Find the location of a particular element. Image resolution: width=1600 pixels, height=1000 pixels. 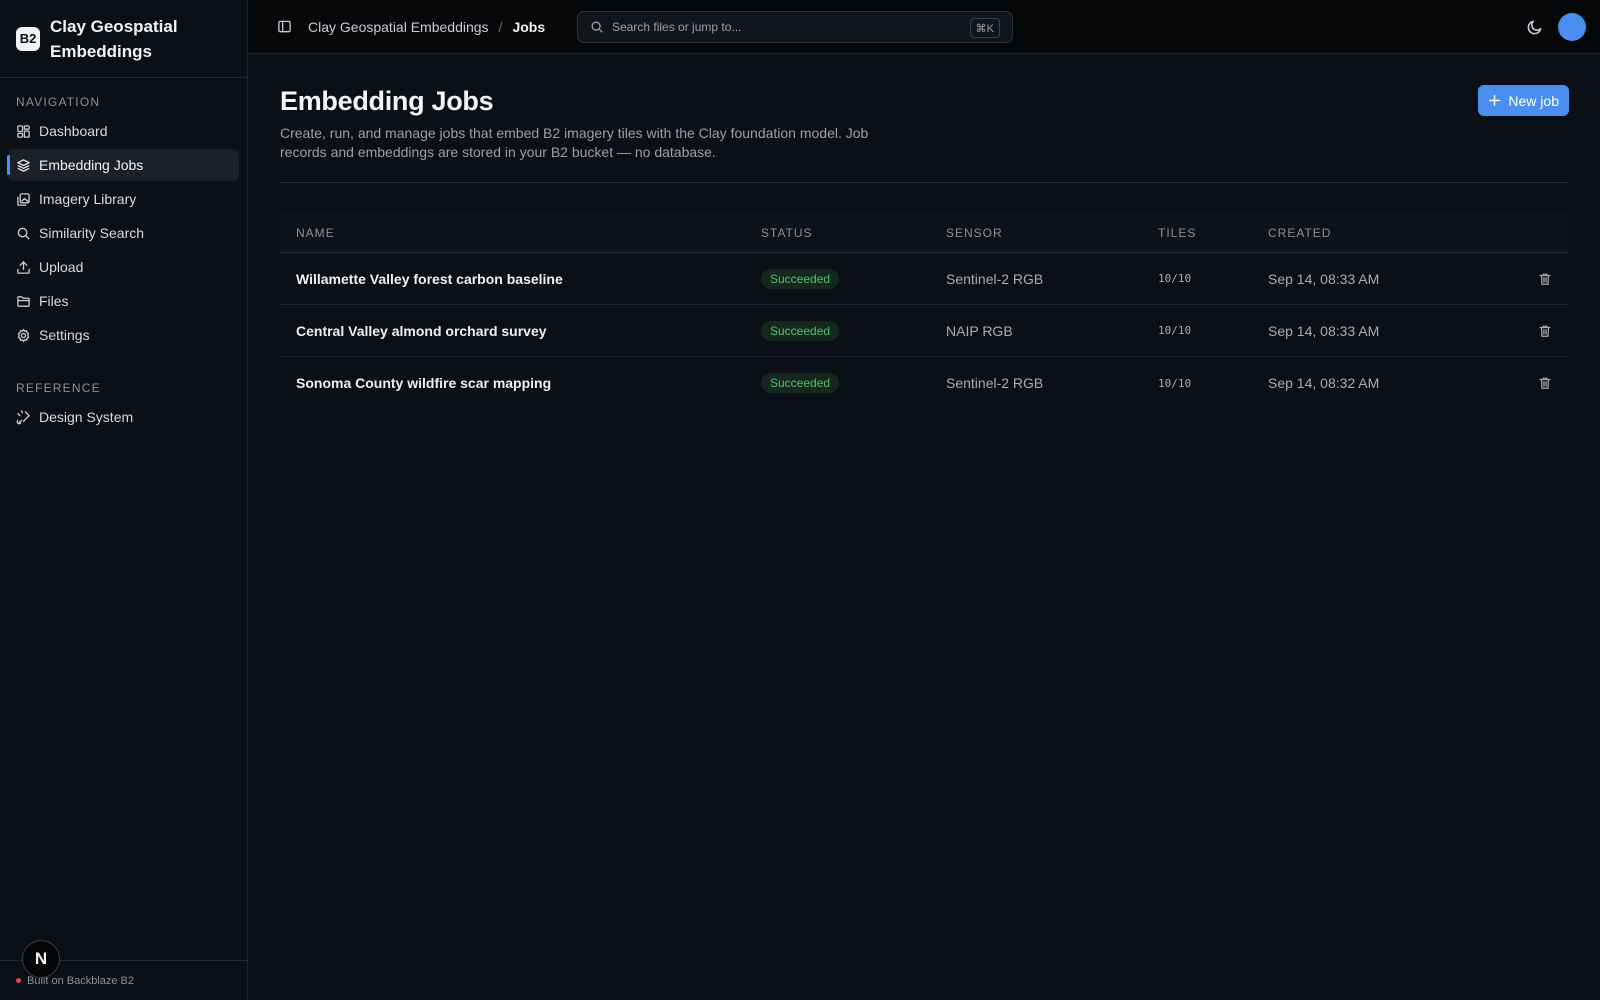

sidebar-item-label: Upload is located at coordinates (61, 267).